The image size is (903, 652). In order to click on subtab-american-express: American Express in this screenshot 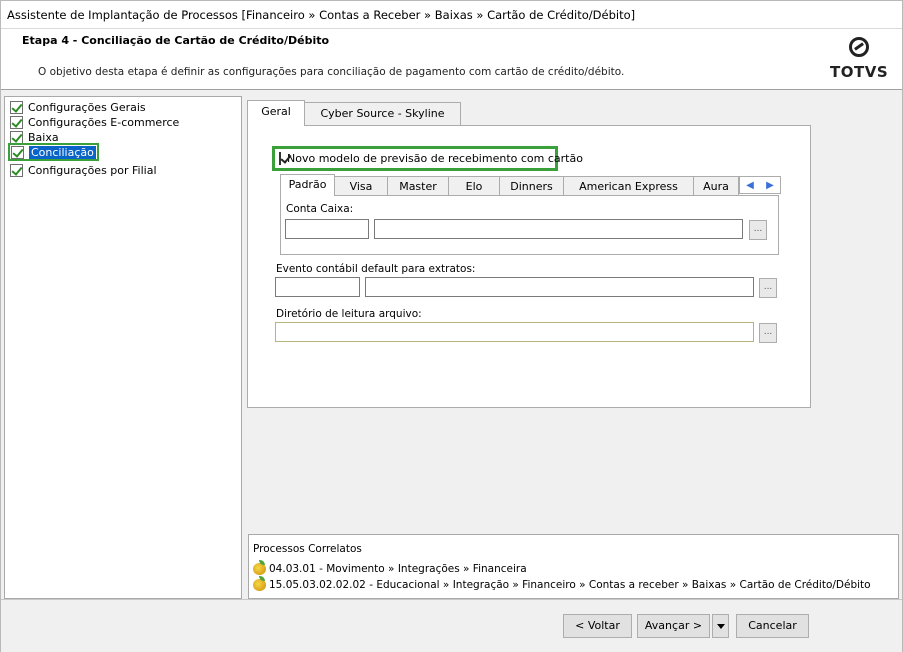, I will do `click(628, 186)`.